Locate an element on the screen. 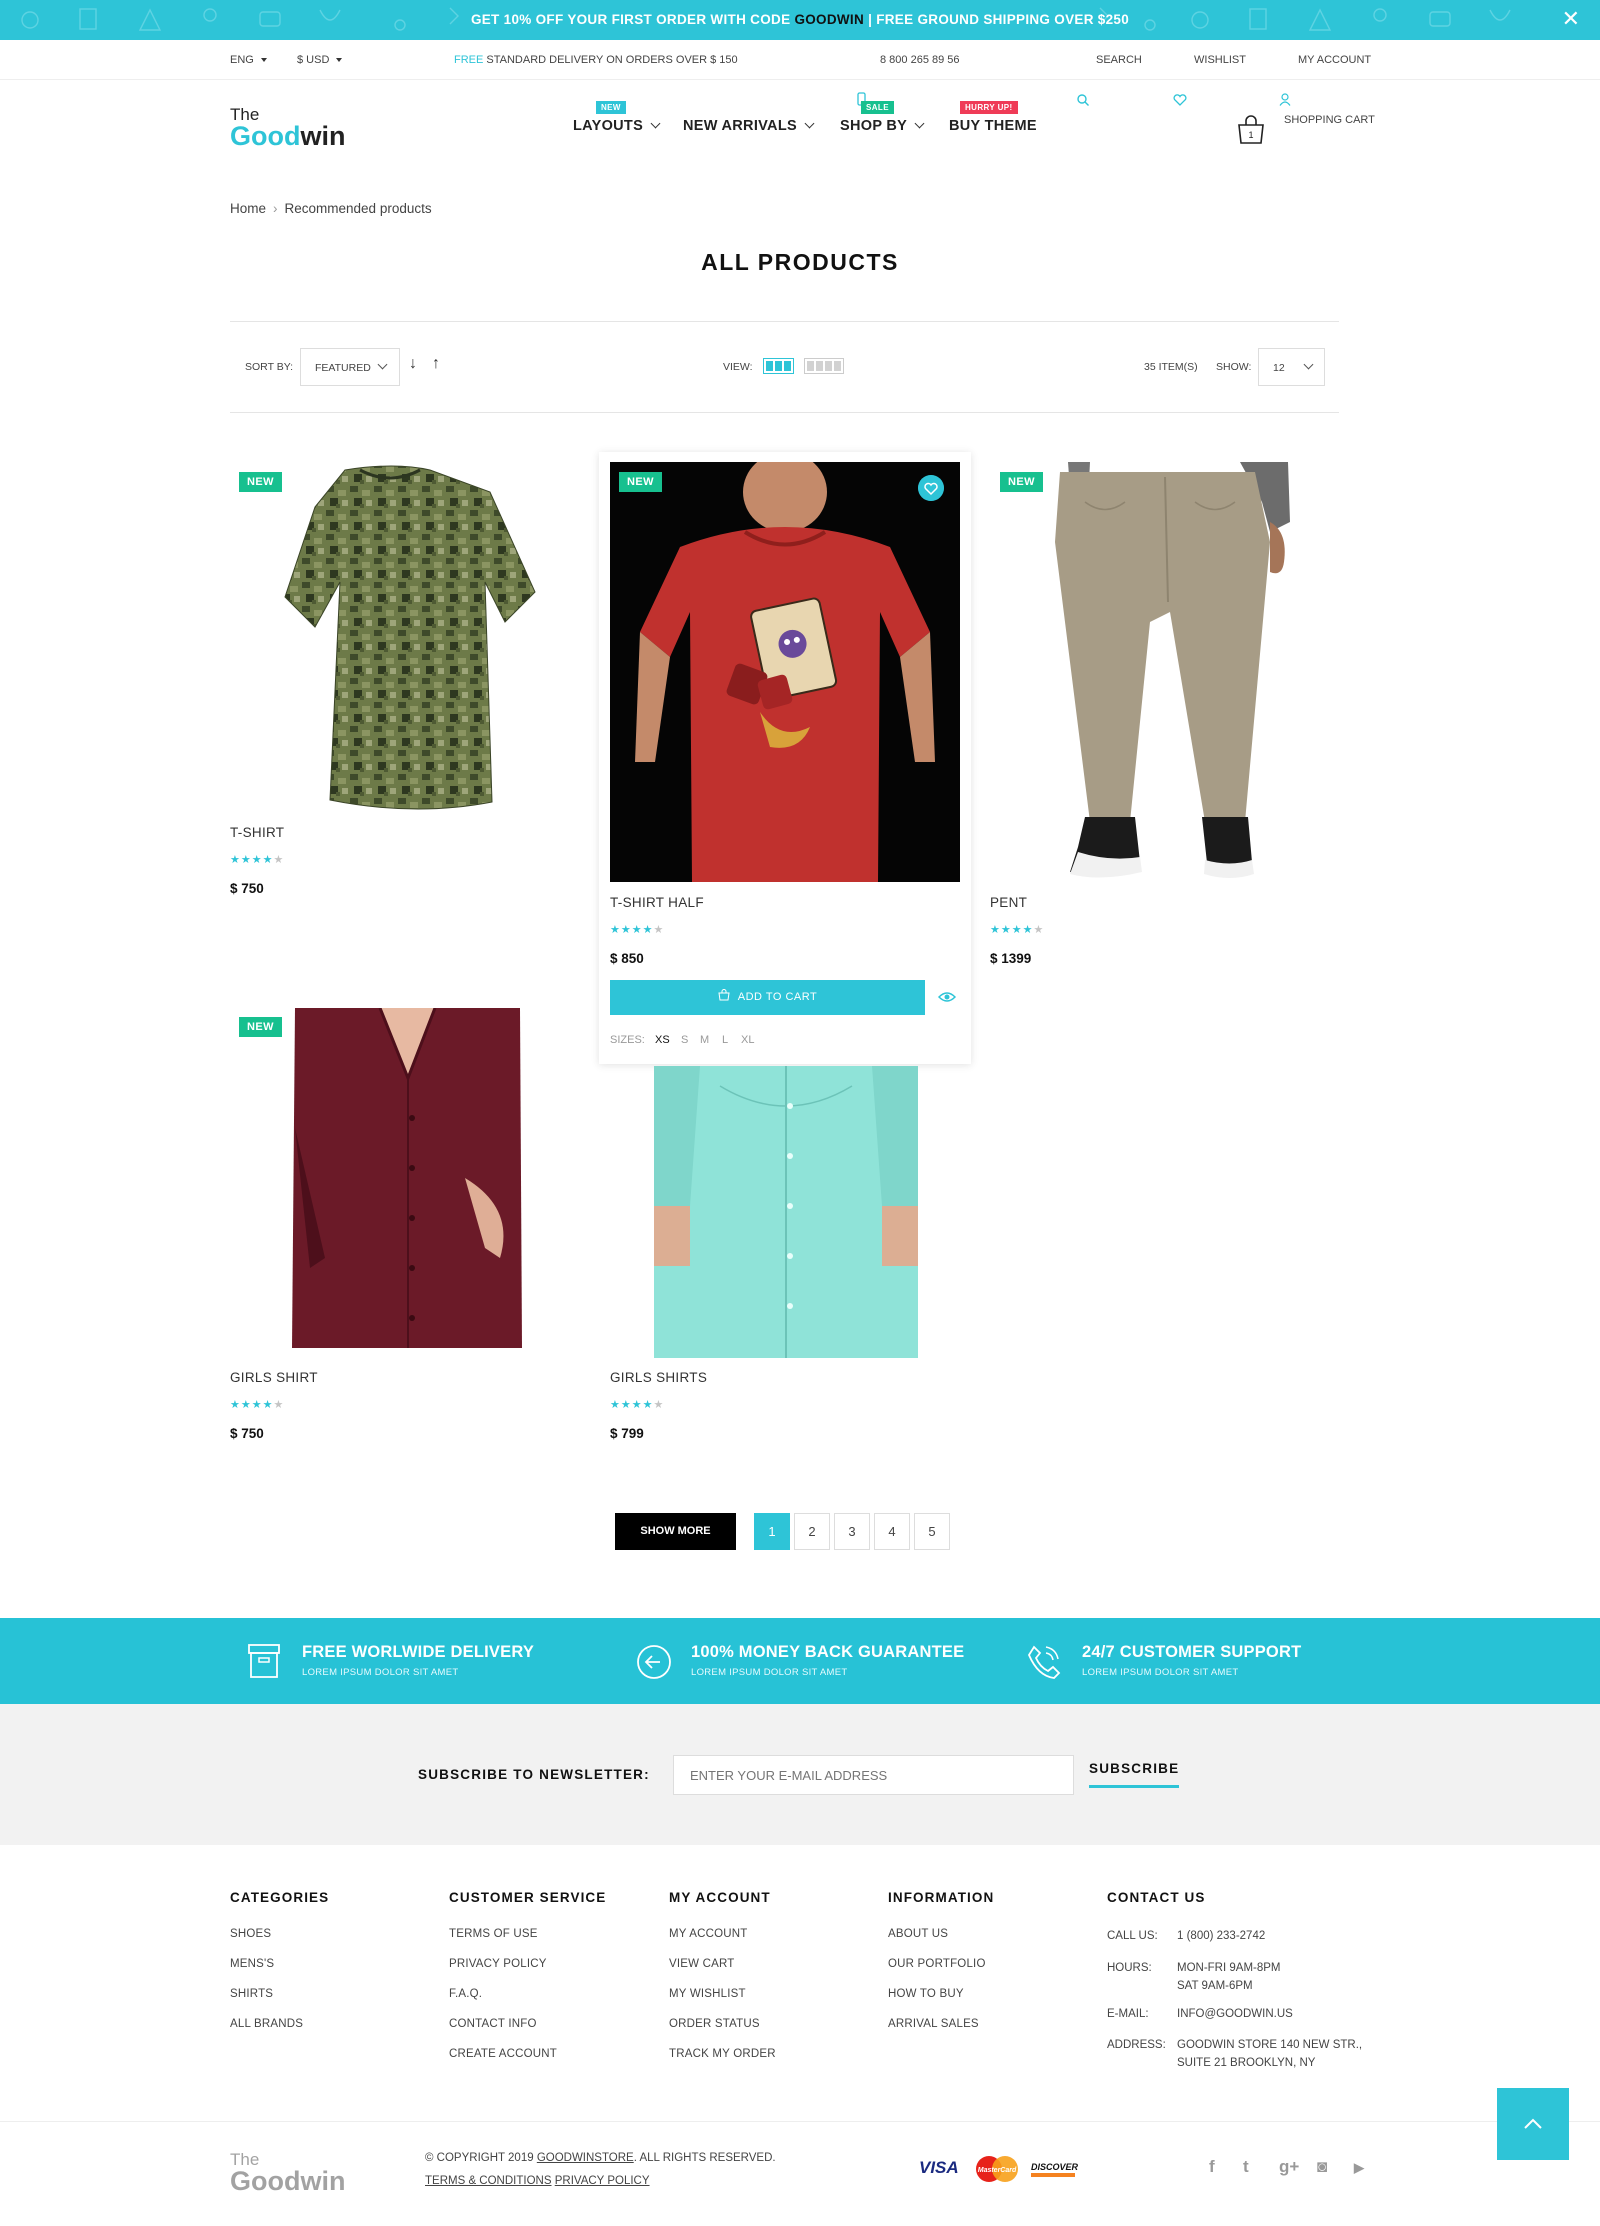  footer-link: TERMS OF USE is located at coordinates (493, 1934).